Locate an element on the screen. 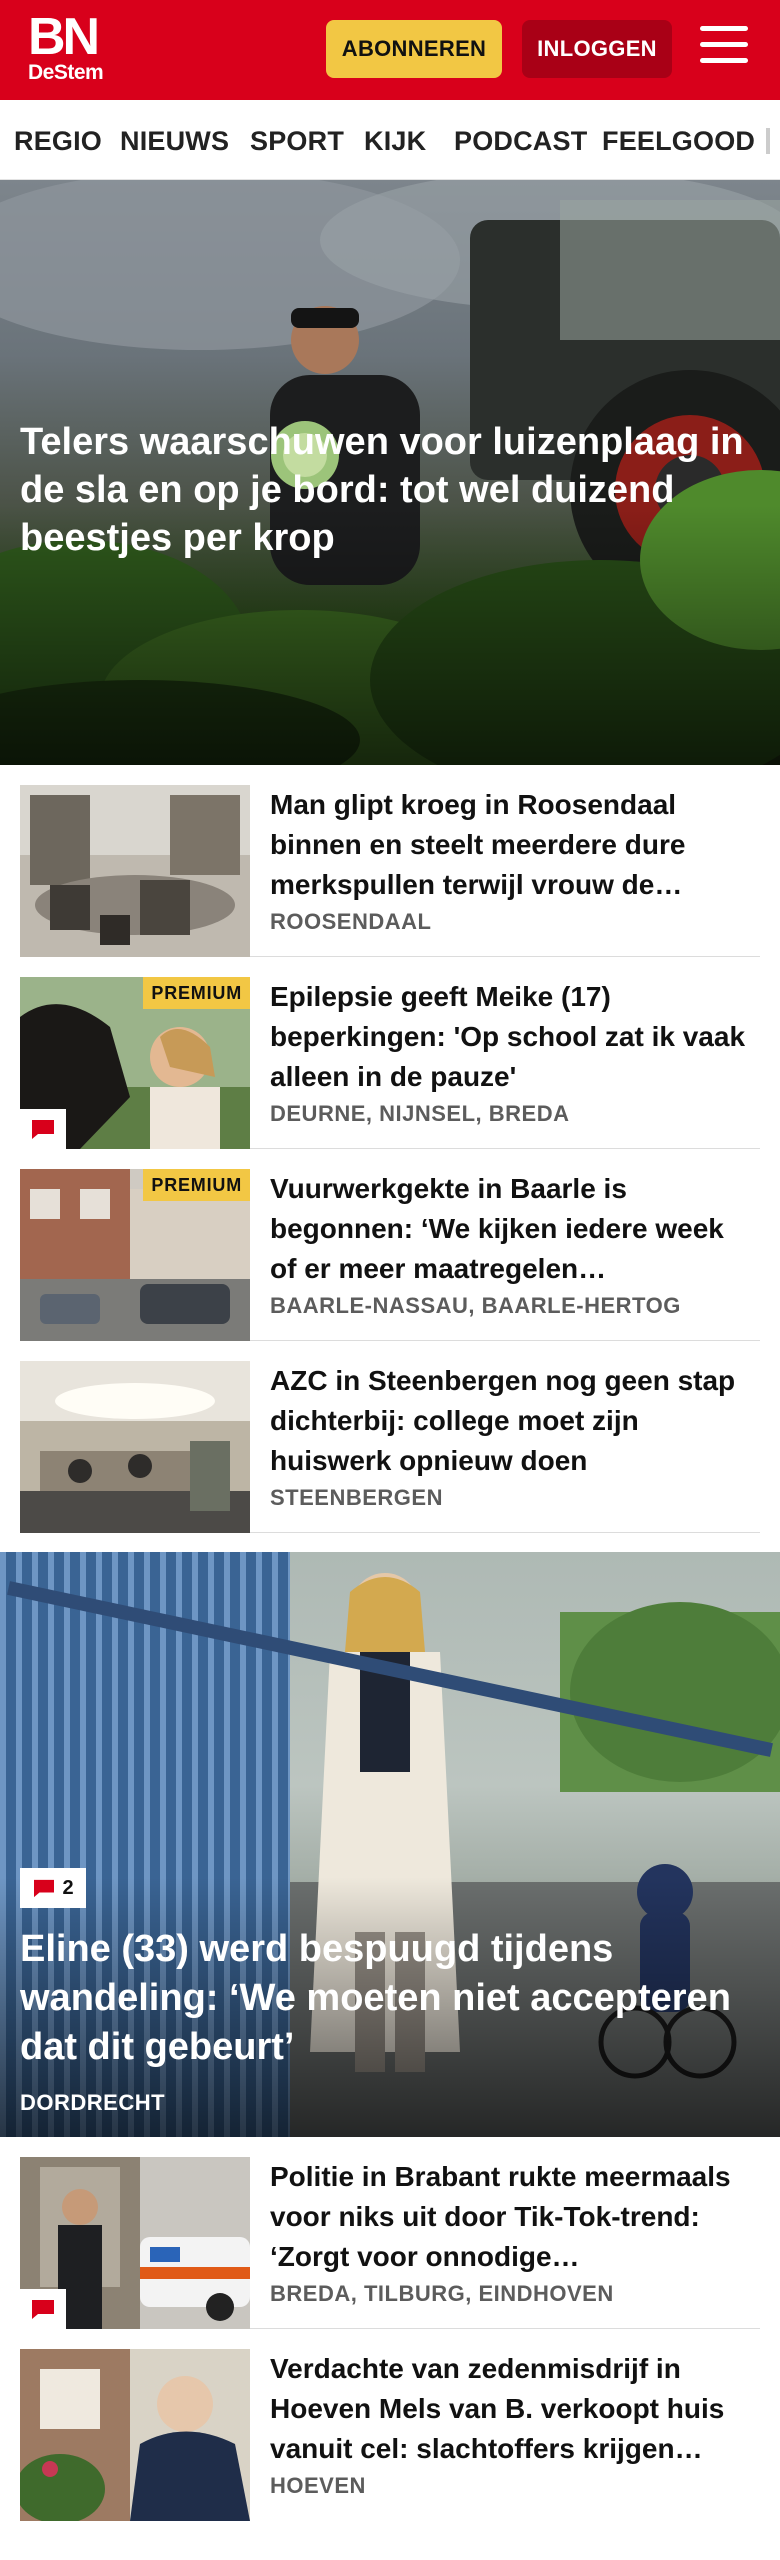  section-nav: REGIO NIEUWS SPORT KIJK PODCAST FEELGOOD is located at coordinates (390, 140).